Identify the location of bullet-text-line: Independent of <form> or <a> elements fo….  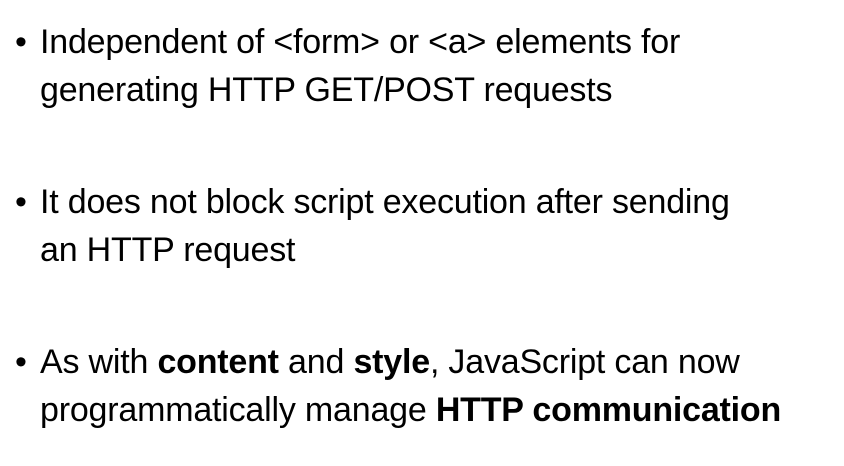
(360, 42).